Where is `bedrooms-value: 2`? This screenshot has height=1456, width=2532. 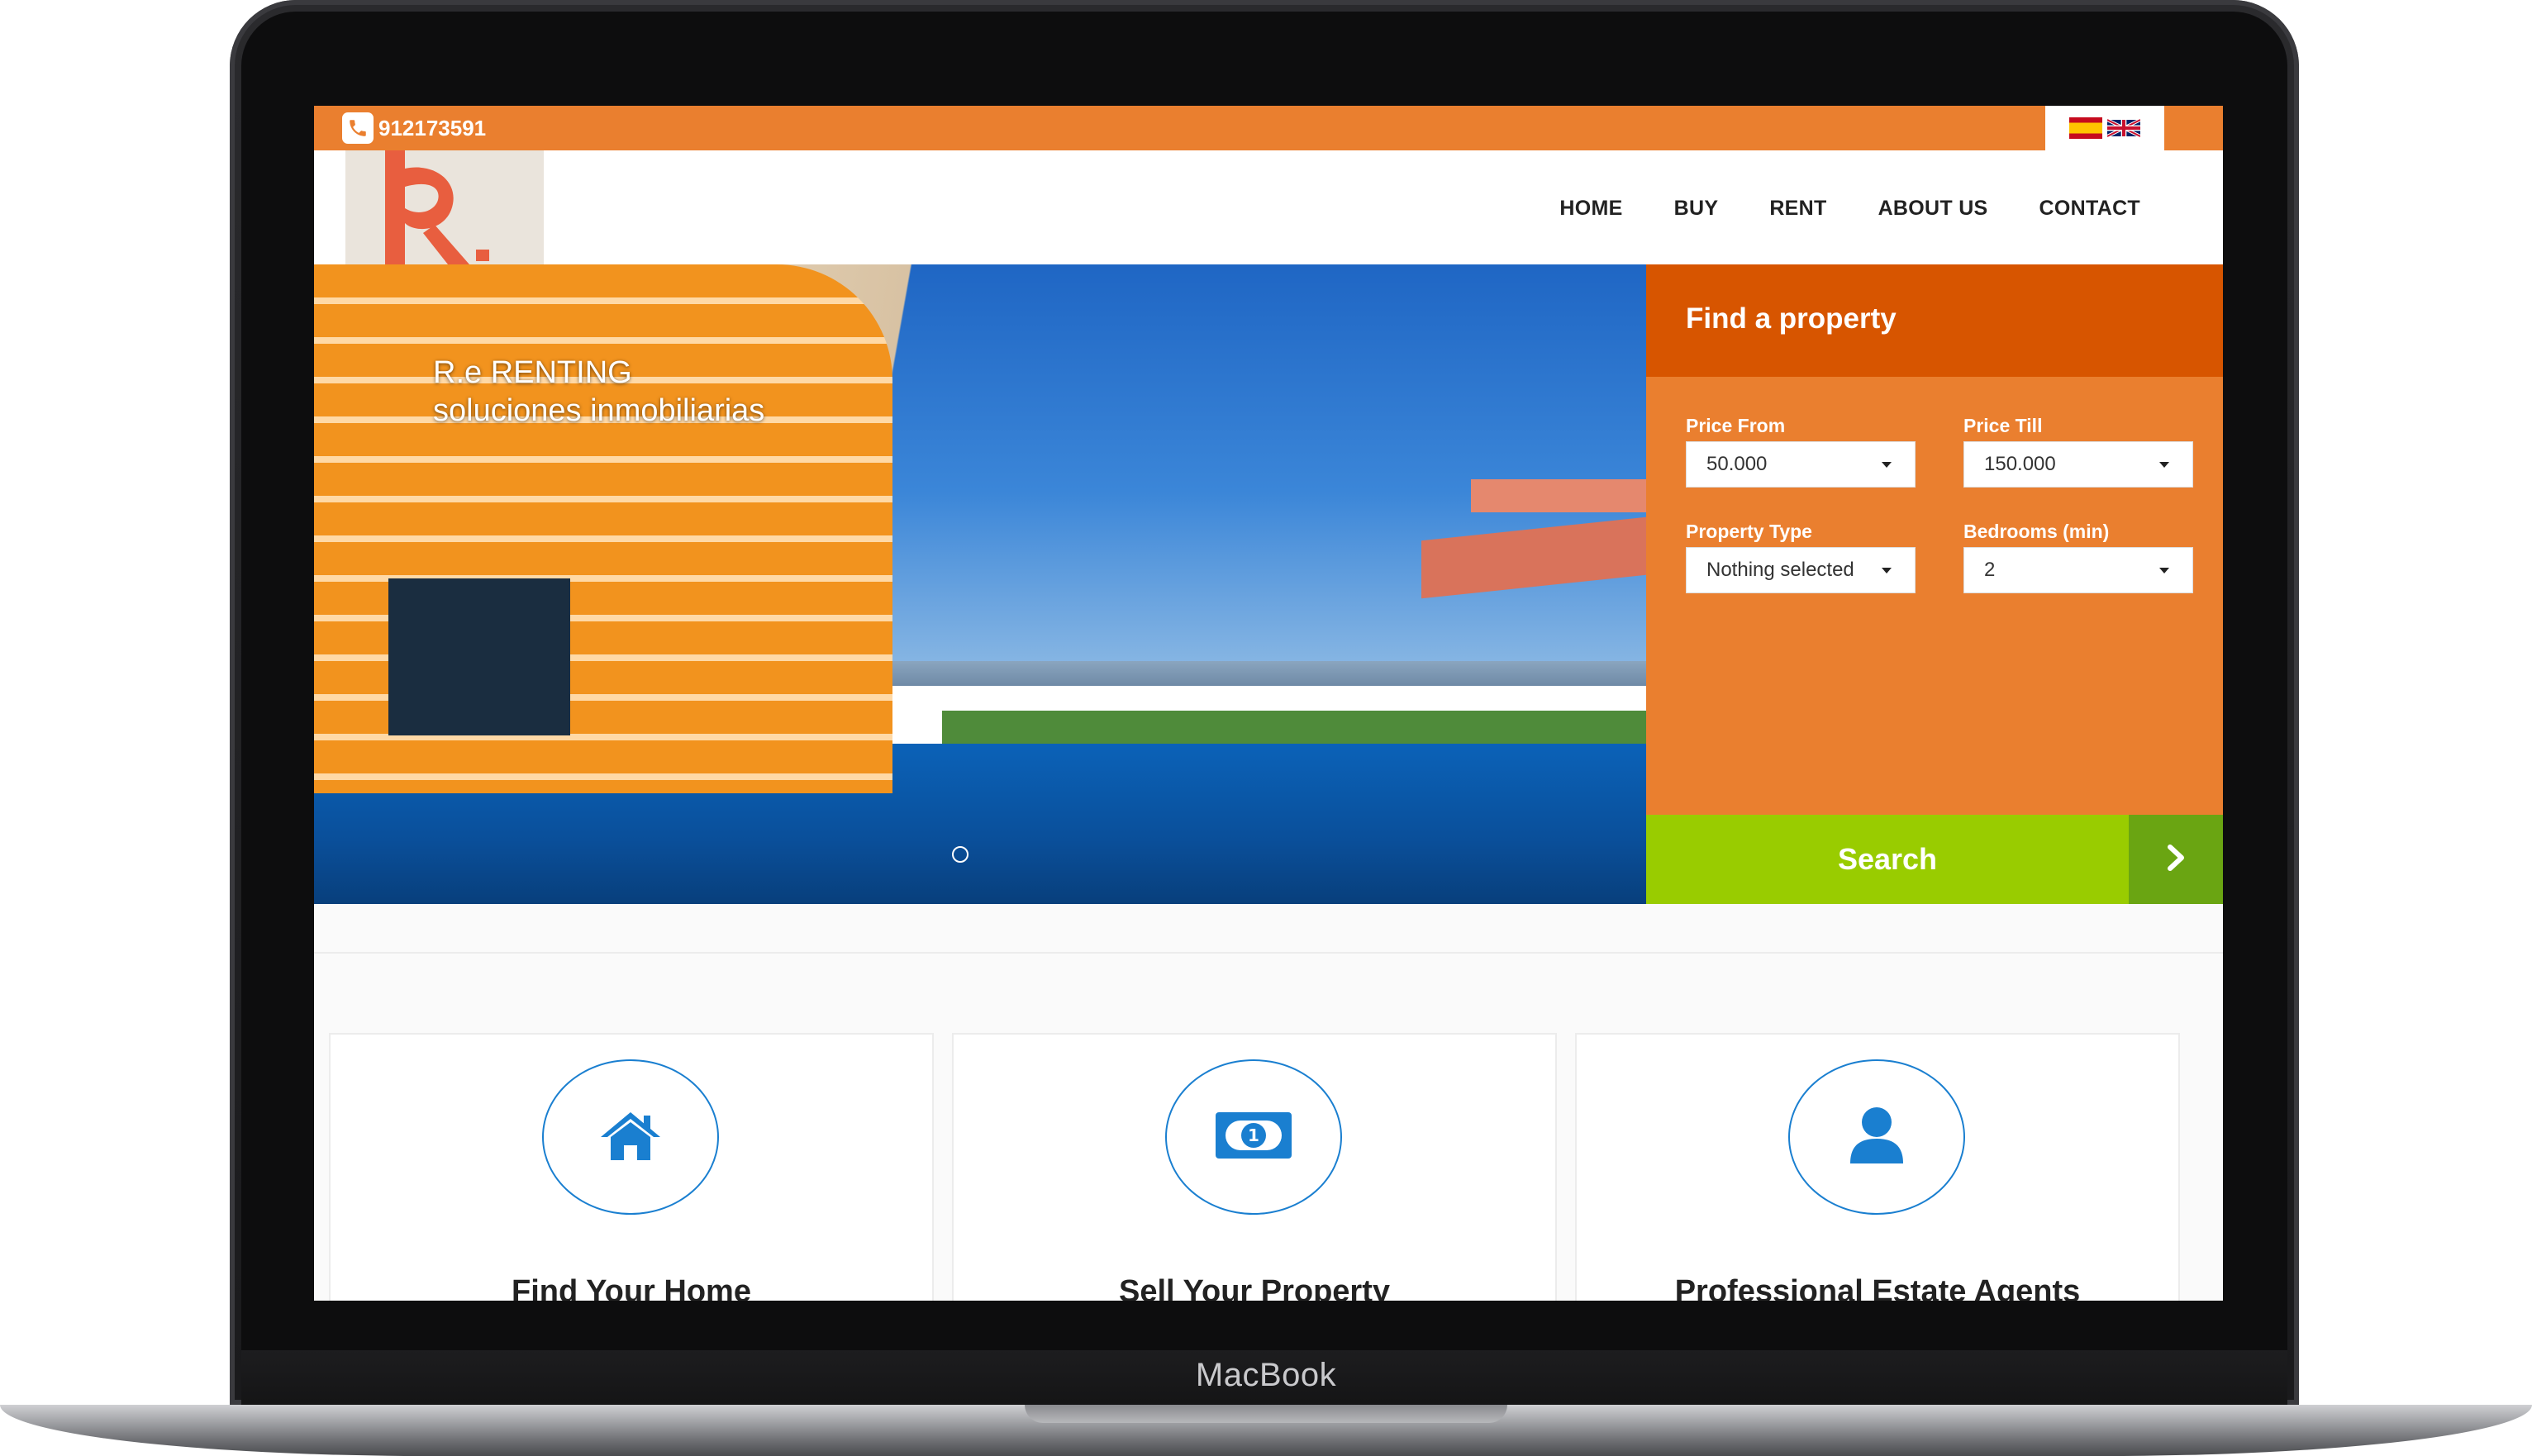 bedrooms-value: 2 is located at coordinates (1990, 570).